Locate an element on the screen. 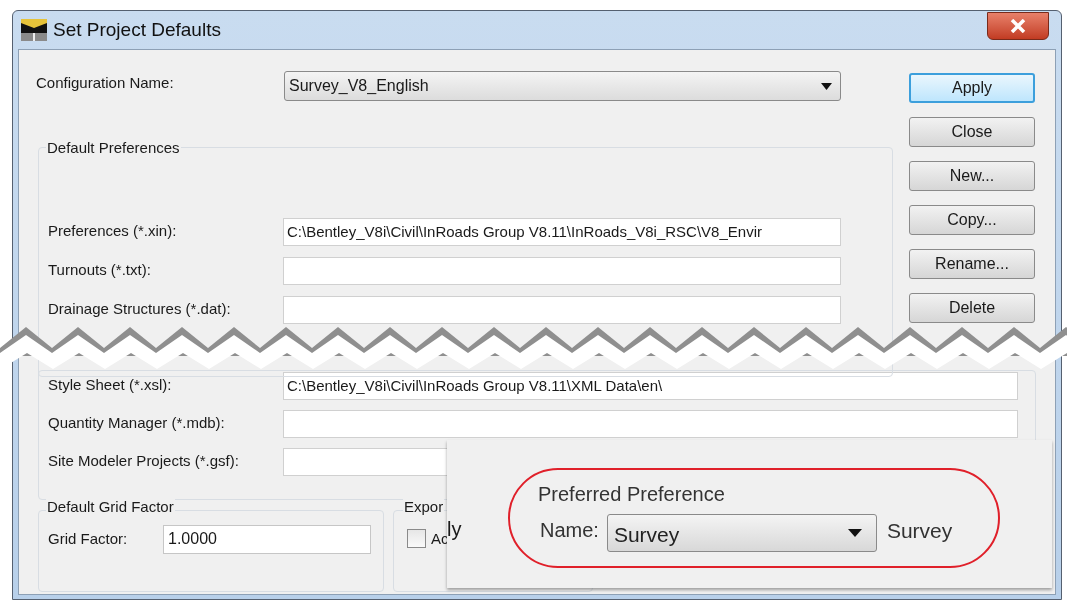 This screenshot has height=600, width=1067. field-label: Site Modeler Projects (*.gsf): is located at coordinates (144, 461).